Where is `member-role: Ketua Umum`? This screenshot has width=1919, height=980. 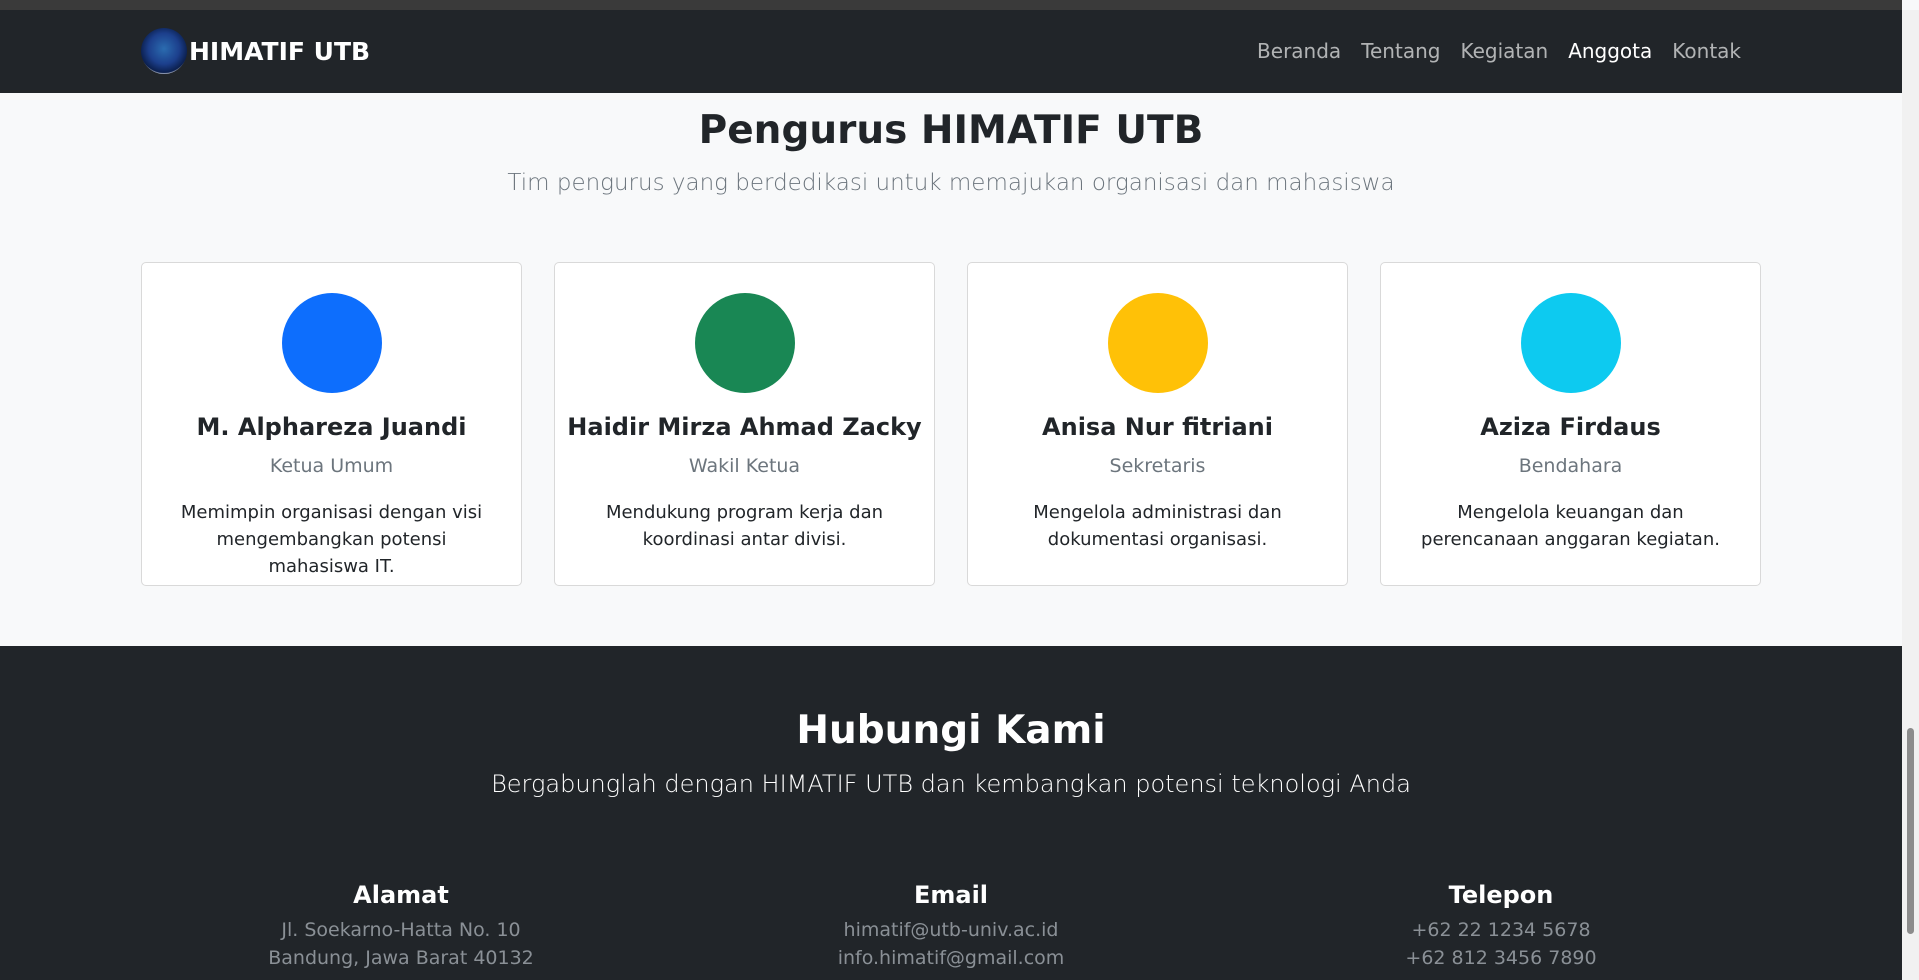
member-role: Ketua Umum is located at coordinates (331, 466).